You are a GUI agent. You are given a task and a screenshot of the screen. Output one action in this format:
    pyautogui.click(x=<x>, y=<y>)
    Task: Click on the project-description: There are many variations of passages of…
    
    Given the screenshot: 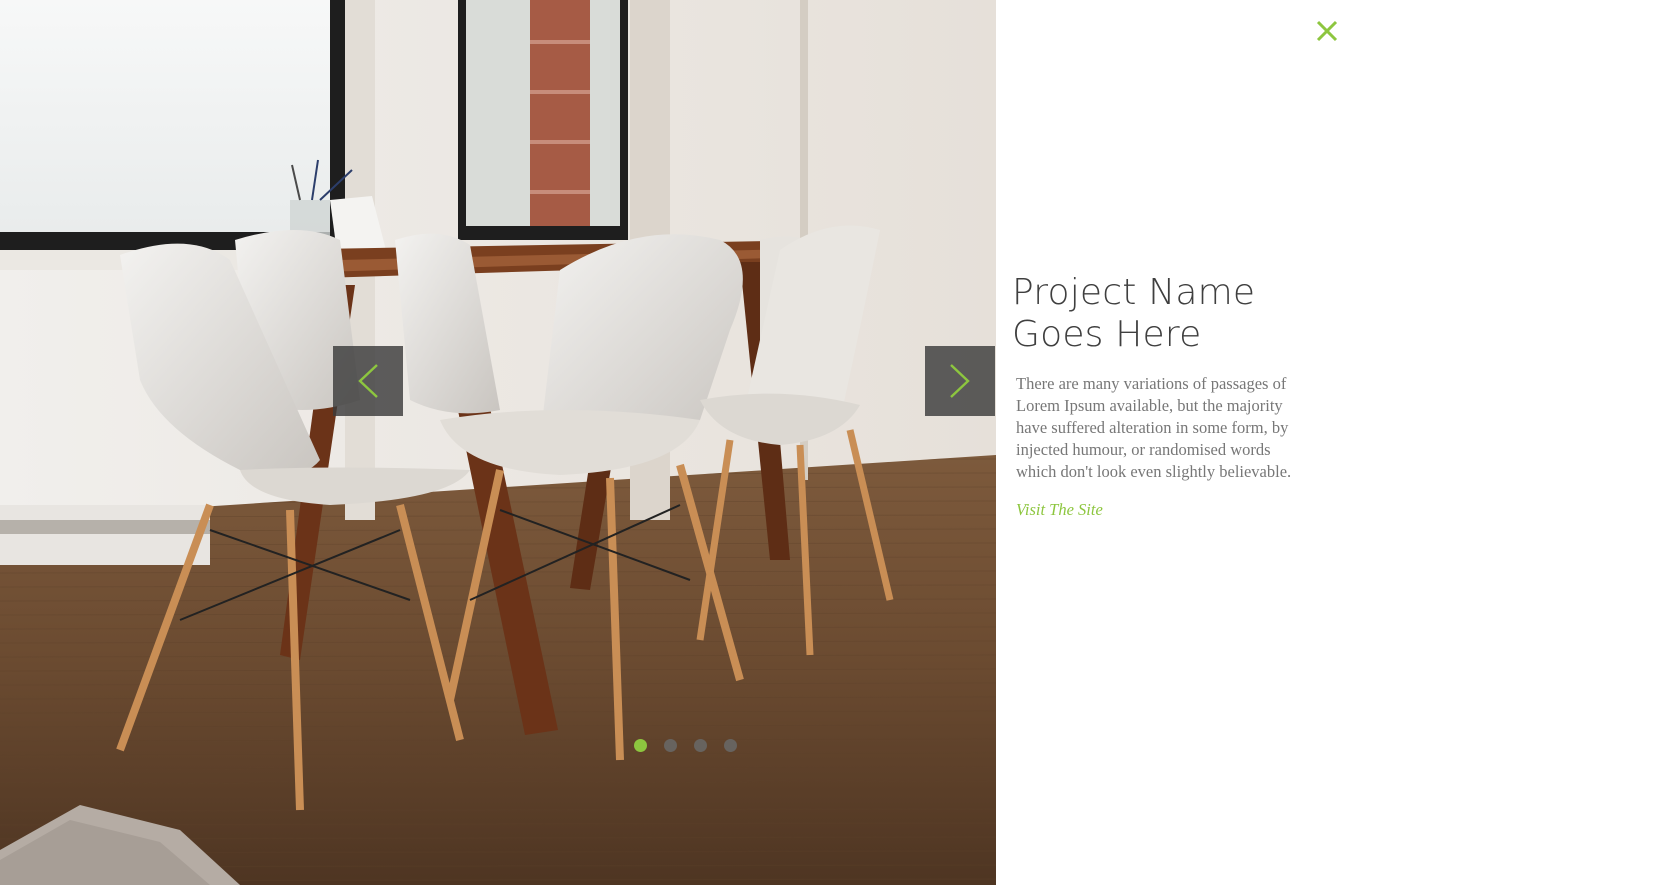 What is the action you would take?
    pyautogui.click(x=1154, y=427)
    